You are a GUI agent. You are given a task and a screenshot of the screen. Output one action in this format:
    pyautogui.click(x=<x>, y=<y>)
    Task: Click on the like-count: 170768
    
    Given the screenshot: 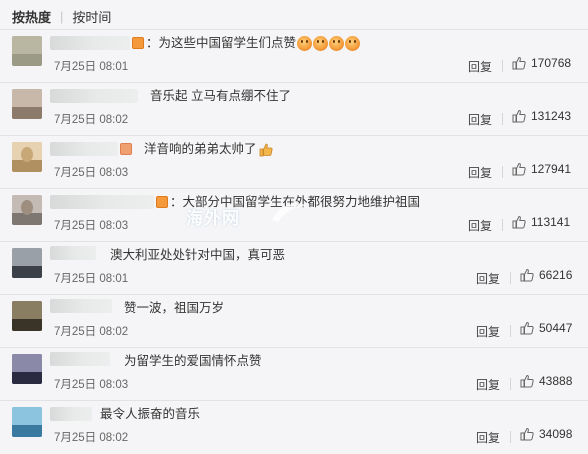 What is the action you would take?
    pyautogui.click(x=551, y=63)
    